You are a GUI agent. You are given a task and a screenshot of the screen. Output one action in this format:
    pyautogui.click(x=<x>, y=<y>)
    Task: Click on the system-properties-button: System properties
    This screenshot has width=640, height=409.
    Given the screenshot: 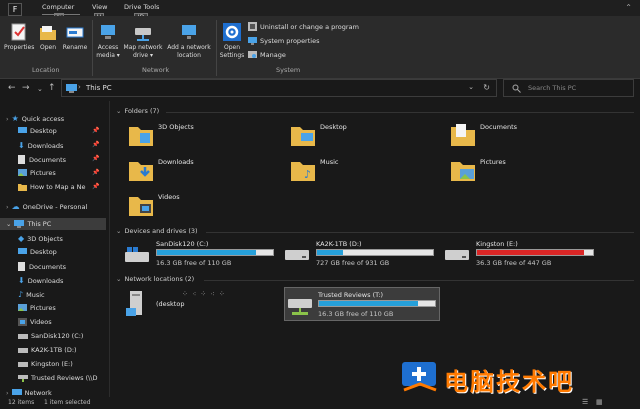 What is the action you would take?
    pyautogui.click(x=283, y=40)
    